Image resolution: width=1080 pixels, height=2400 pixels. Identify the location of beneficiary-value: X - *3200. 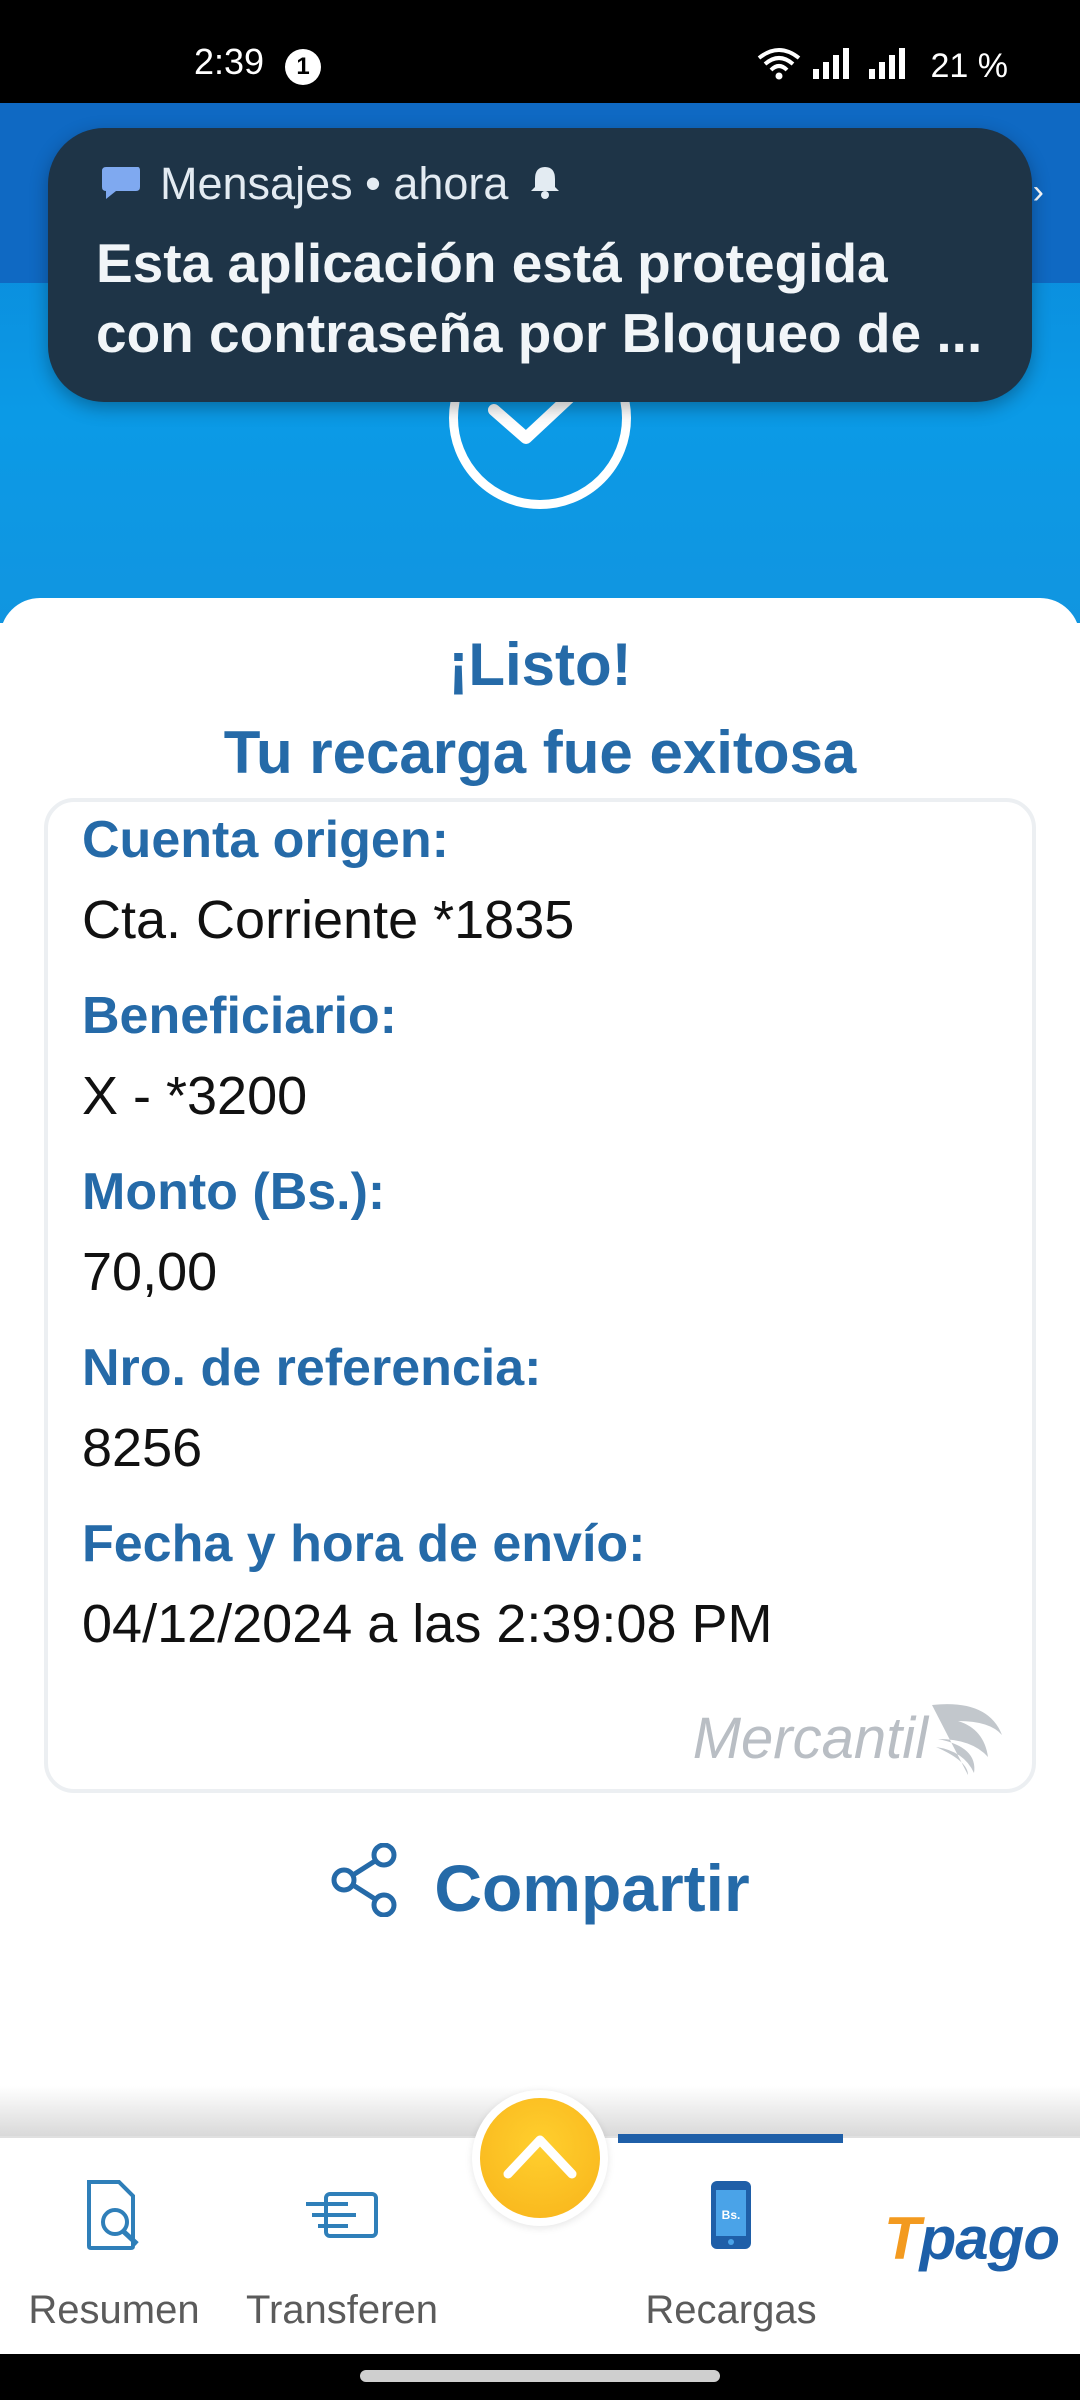
(195, 1096).